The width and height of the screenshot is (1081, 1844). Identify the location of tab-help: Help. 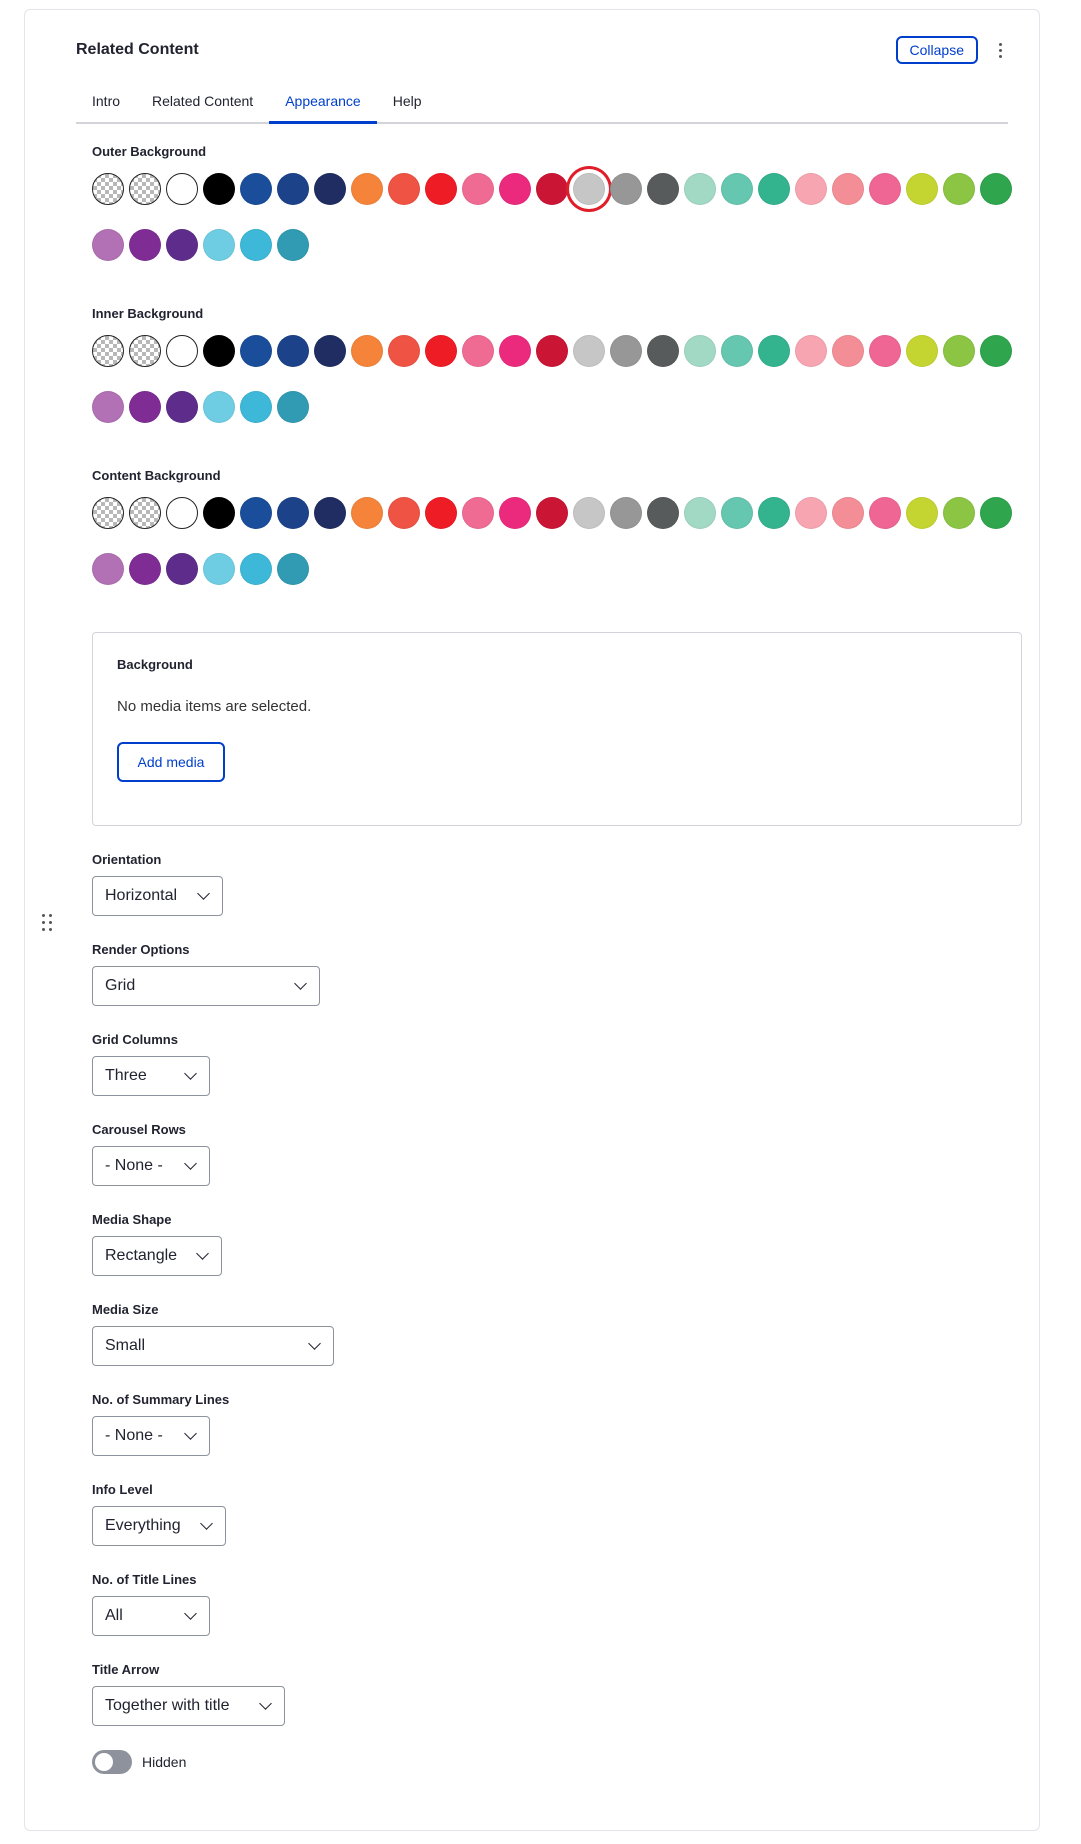
(407, 102).